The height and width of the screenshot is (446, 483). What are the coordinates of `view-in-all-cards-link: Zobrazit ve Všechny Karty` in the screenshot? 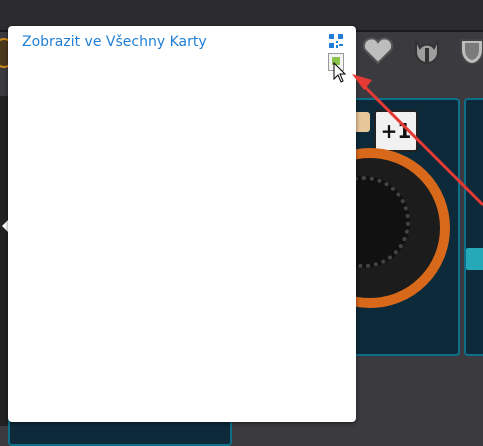 It's located at (114, 42).